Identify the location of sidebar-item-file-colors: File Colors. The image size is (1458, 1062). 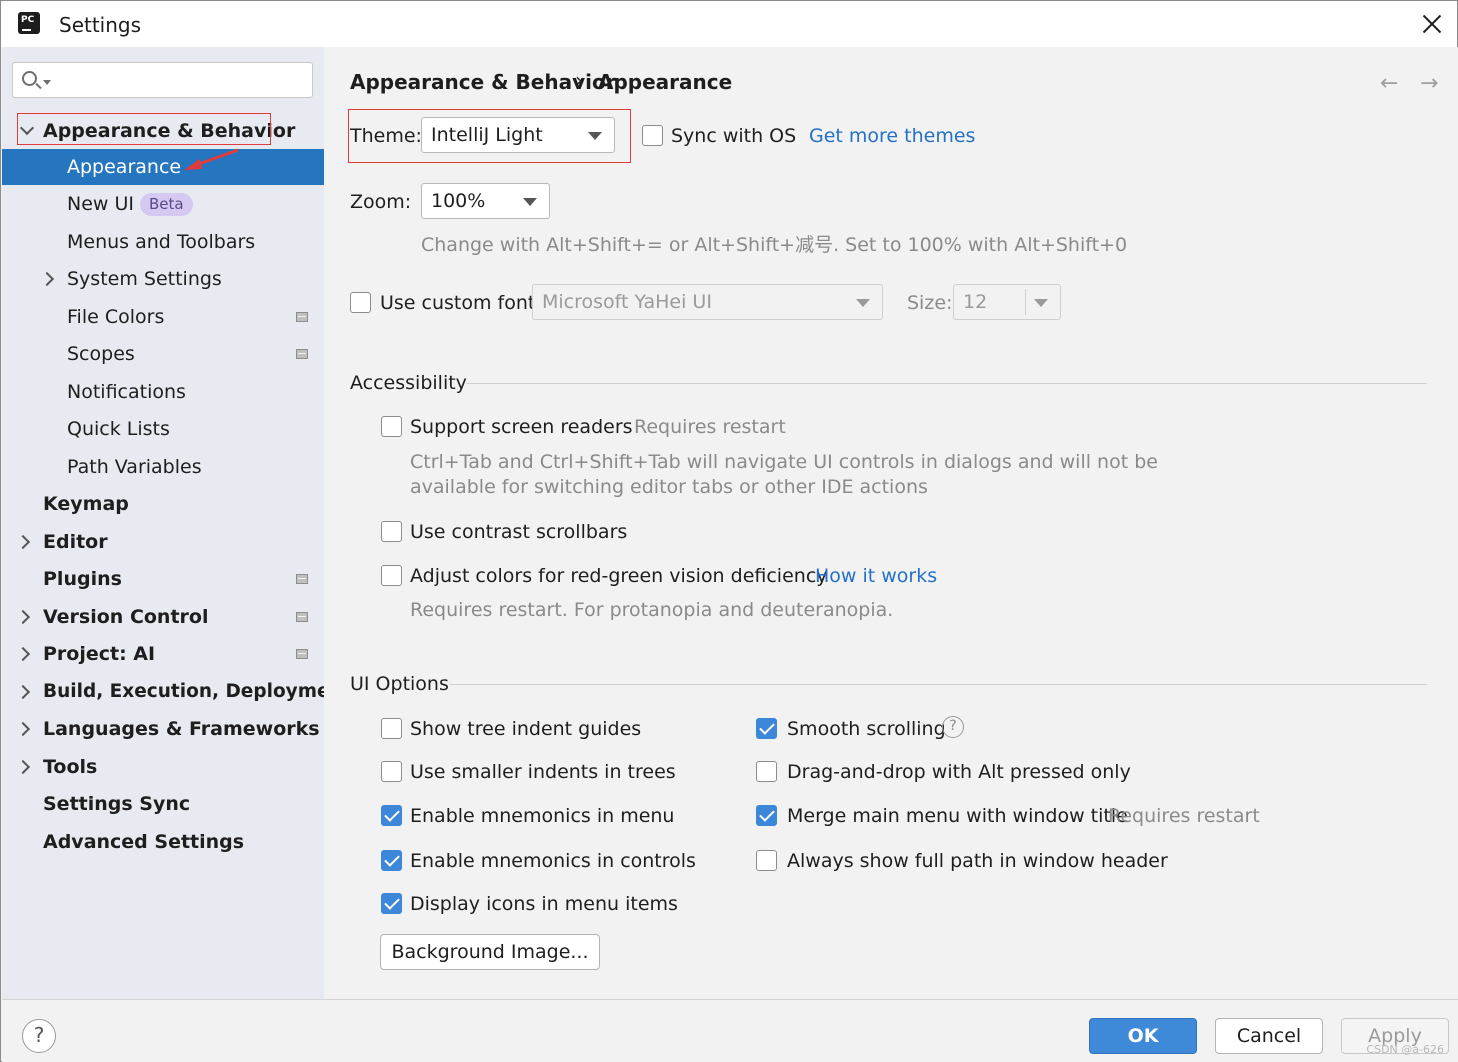
(163, 317).